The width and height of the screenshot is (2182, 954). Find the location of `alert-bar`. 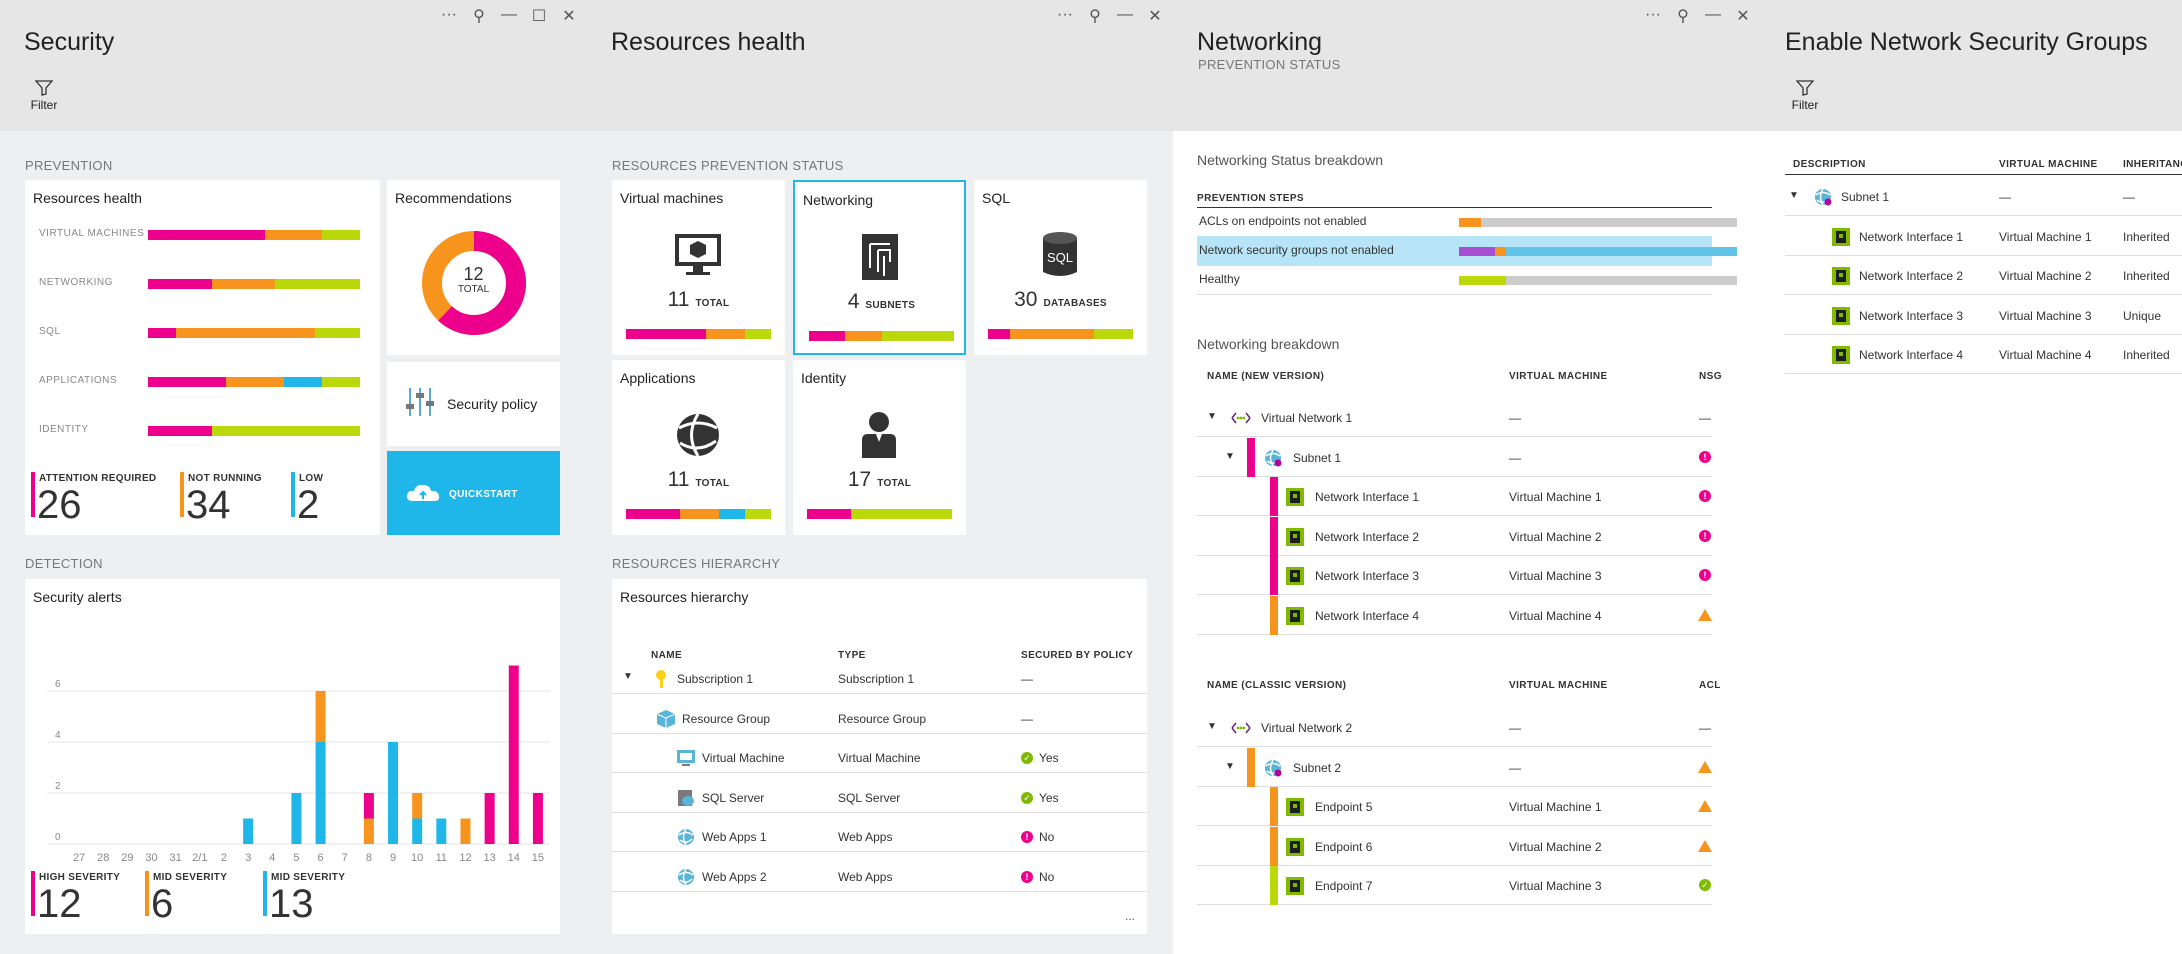

alert-bar is located at coordinates (537, 818).